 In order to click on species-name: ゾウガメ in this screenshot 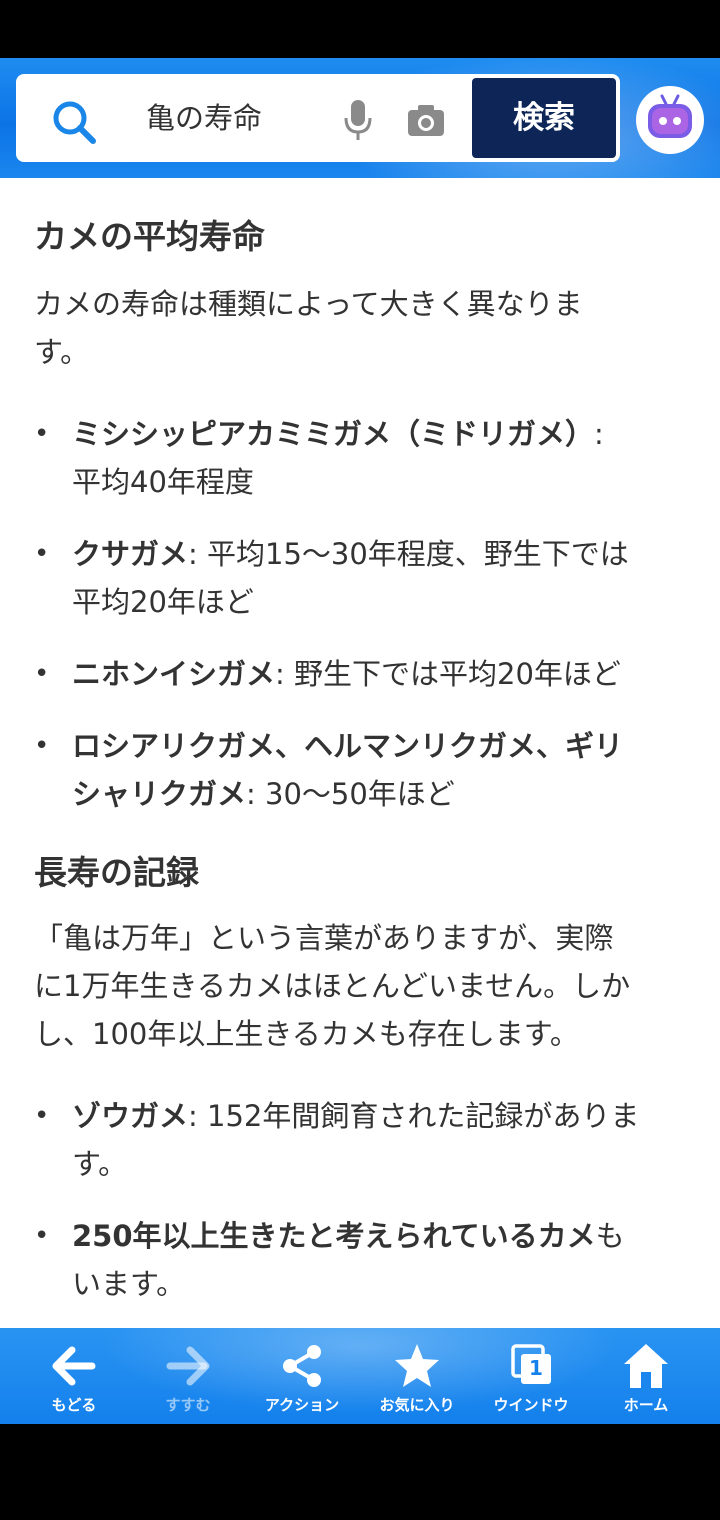, I will do `click(130, 1116)`.